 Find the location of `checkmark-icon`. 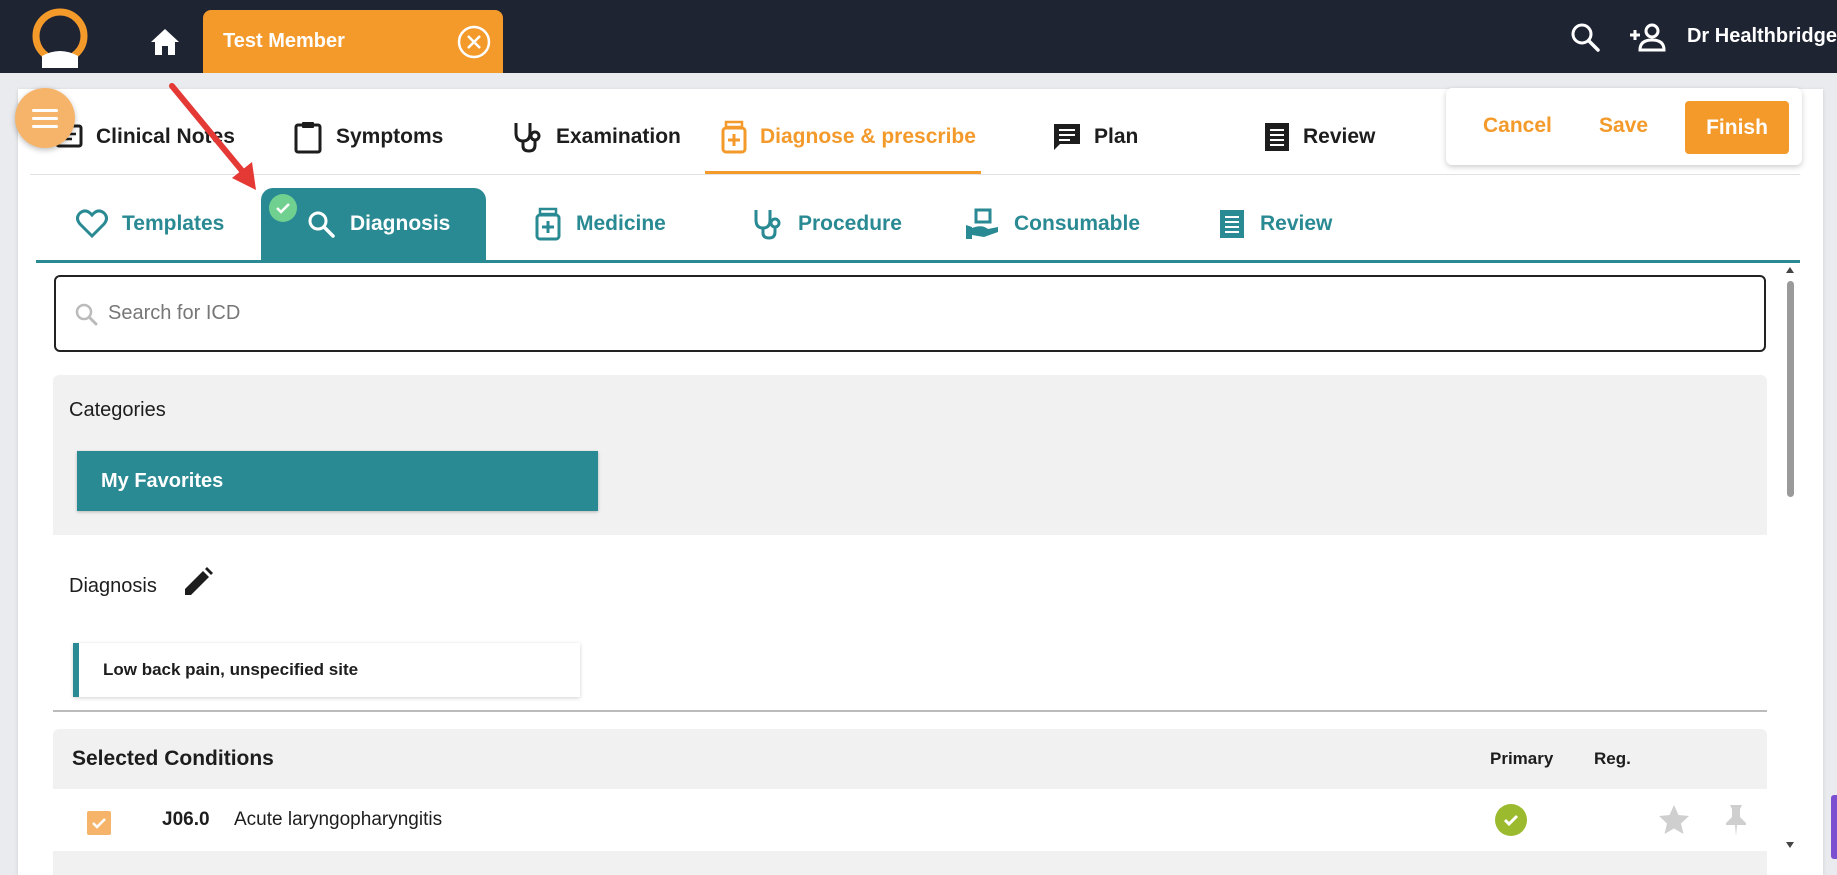

checkmark-icon is located at coordinates (99, 823).